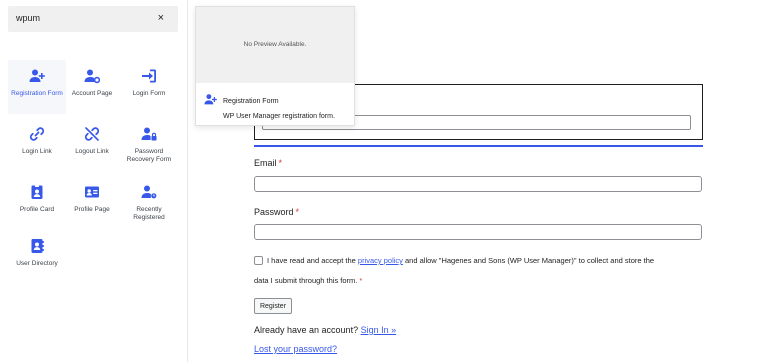  I want to click on lost-password-link: Lost your password?, so click(295, 349).